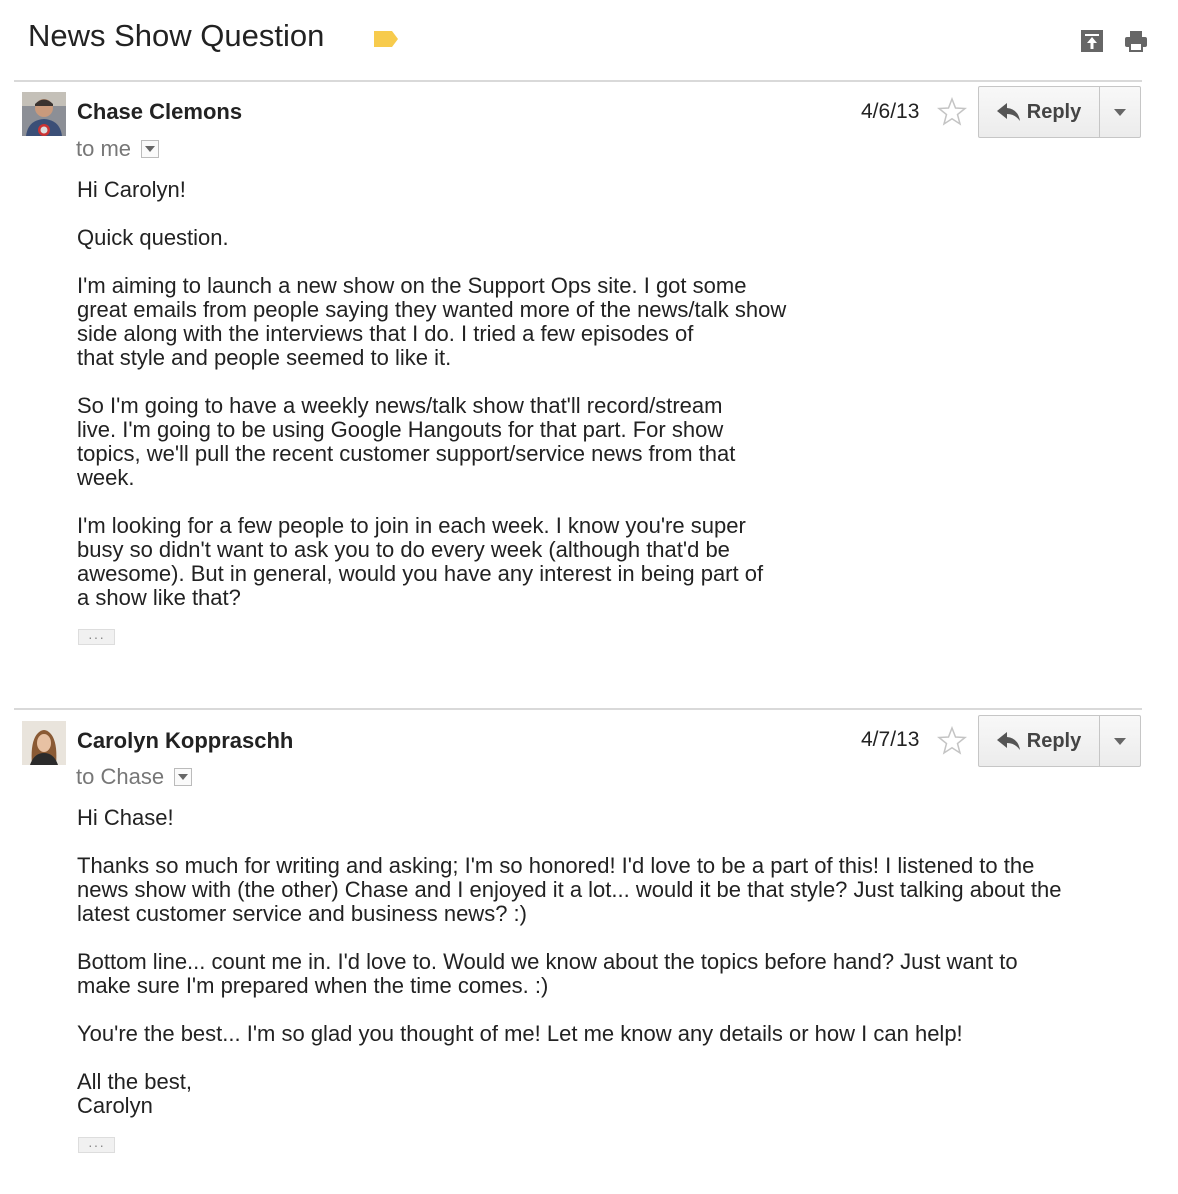  Describe the element at coordinates (125, 817) in the screenshot. I see `body-paragraph: Hi Chase!` at that location.